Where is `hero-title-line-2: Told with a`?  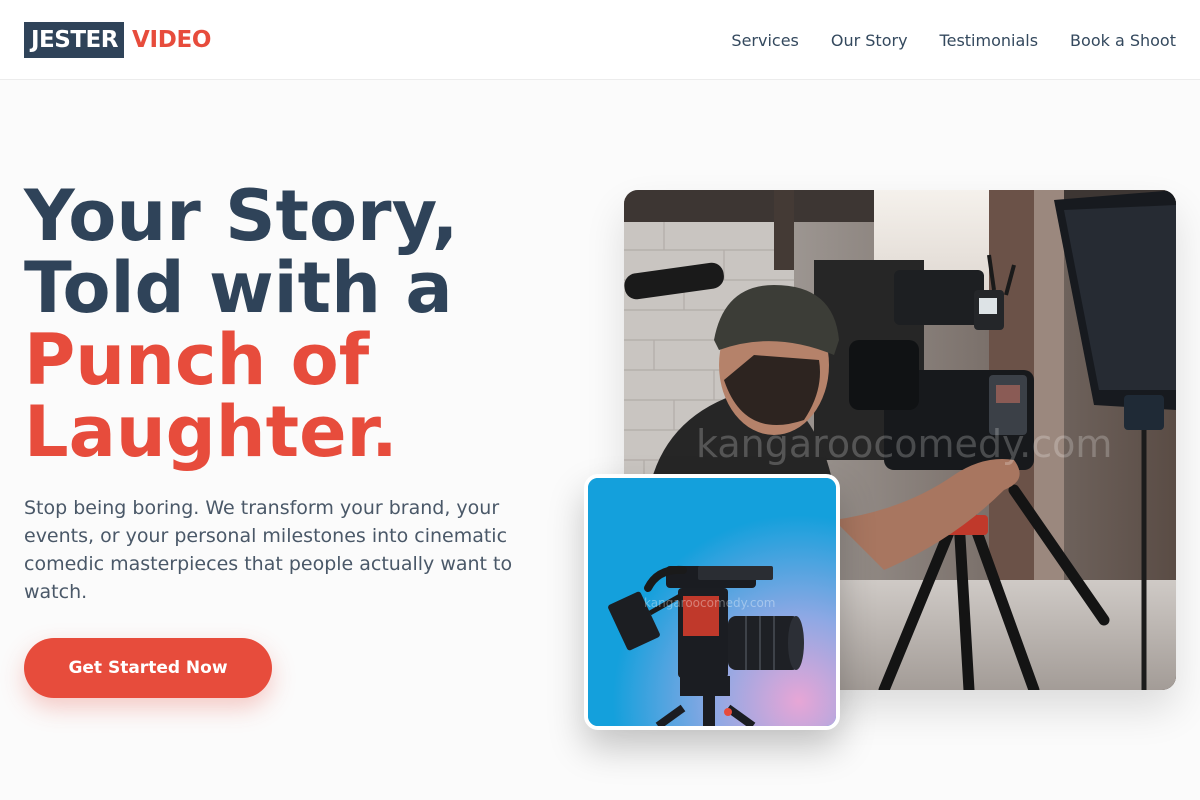 hero-title-line-2: Told with a is located at coordinates (238, 288).